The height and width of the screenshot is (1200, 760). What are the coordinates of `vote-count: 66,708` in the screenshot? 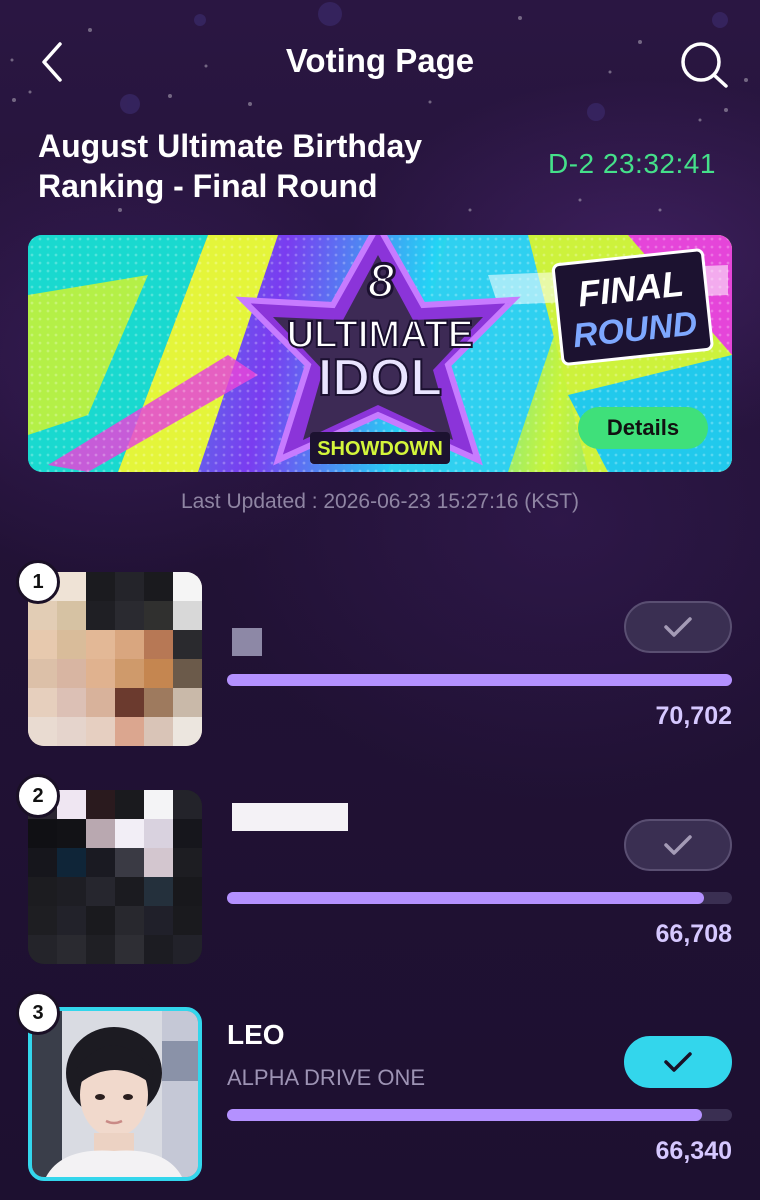 It's located at (693, 934).